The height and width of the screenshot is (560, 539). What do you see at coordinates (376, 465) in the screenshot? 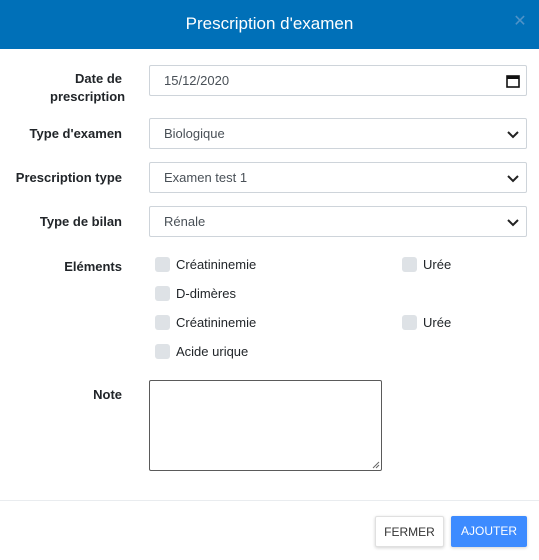
I see `resize-handle-icon` at bounding box center [376, 465].